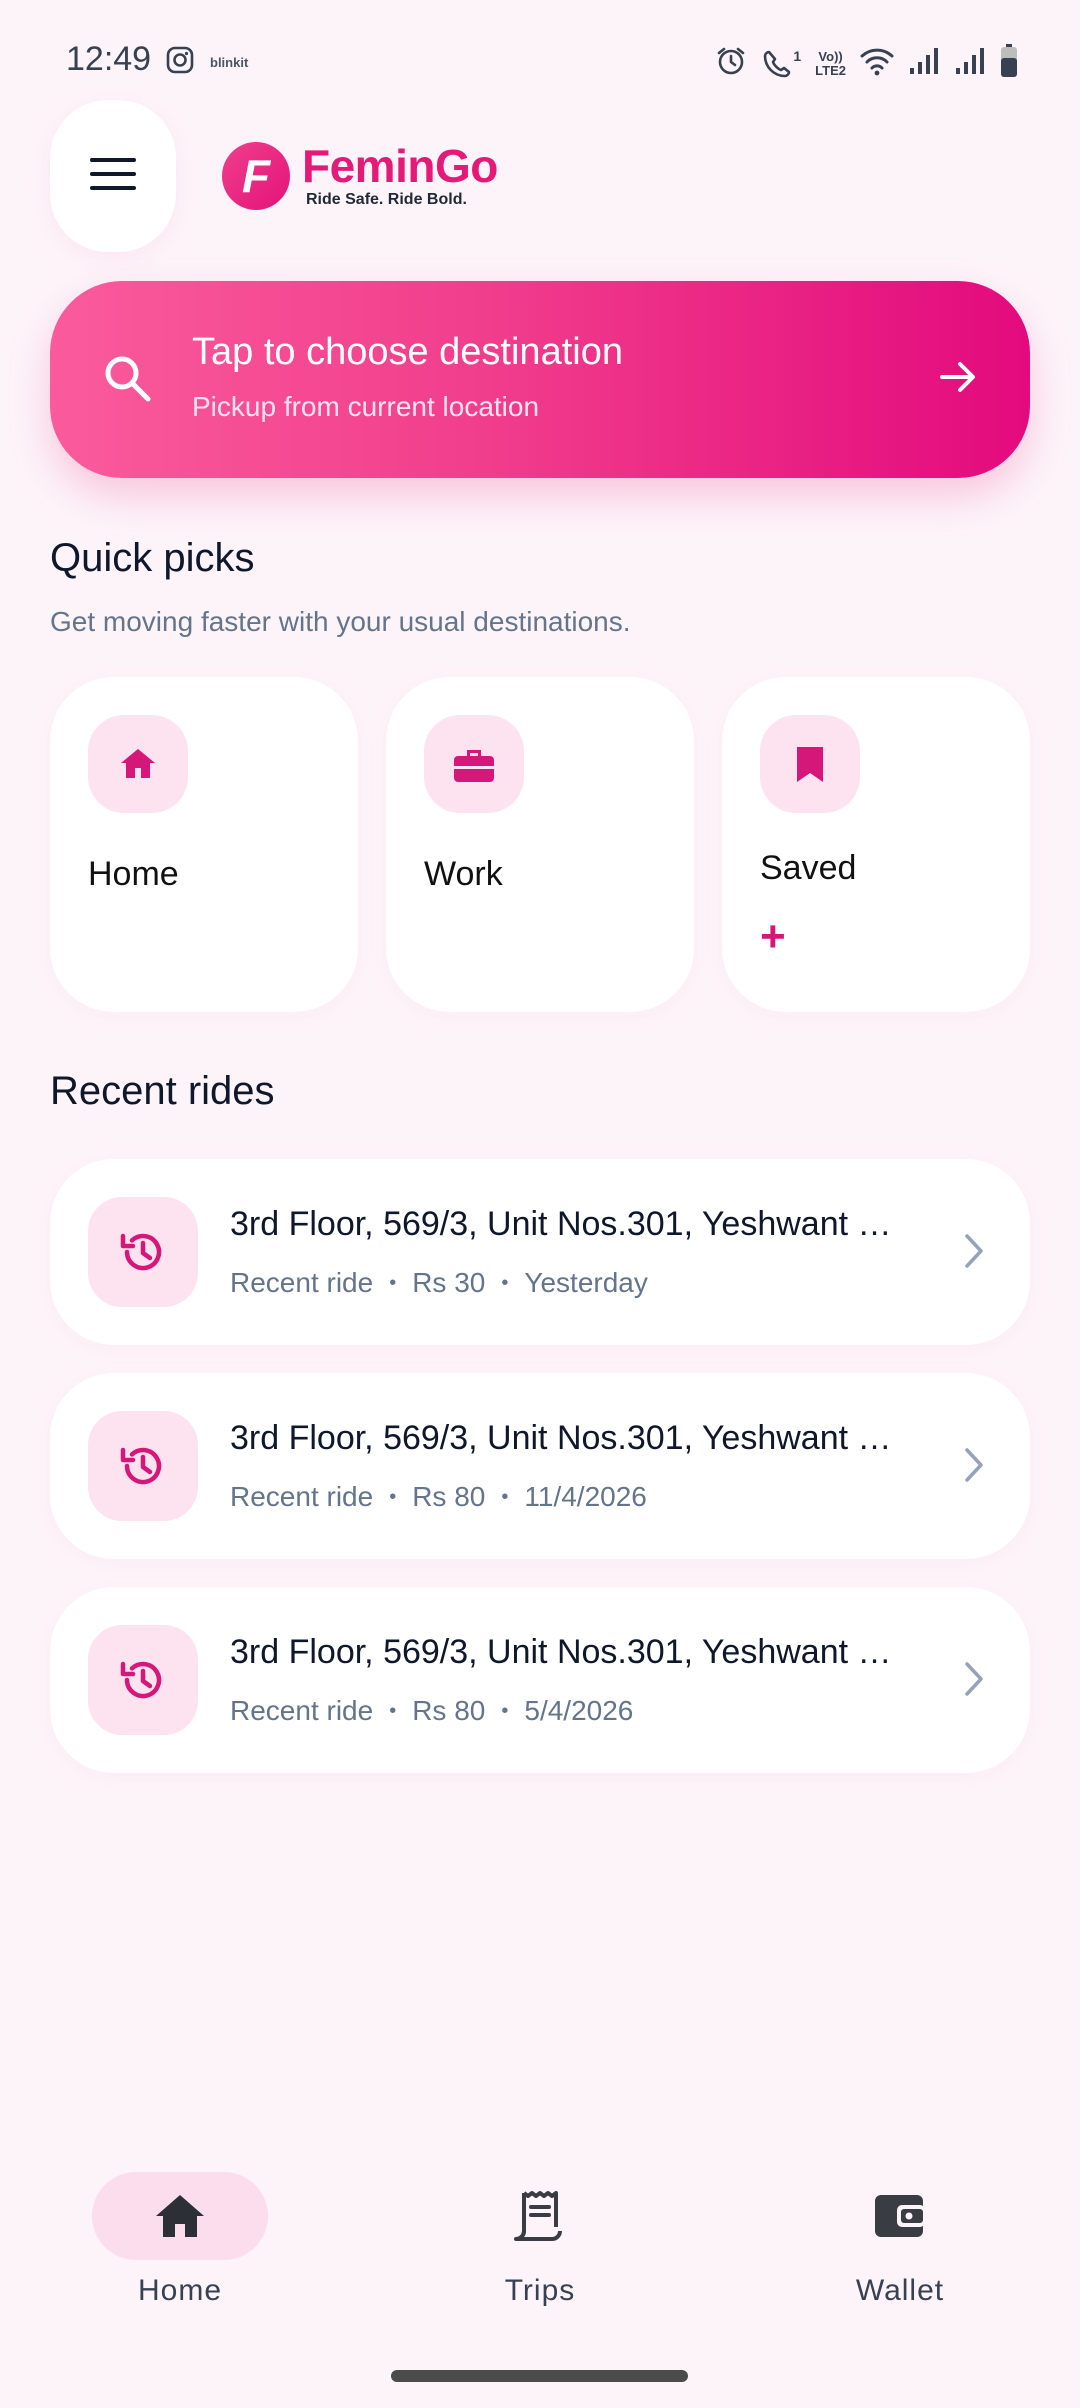 This screenshot has height=2408, width=1080. I want to click on wifi-icon, so click(877, 63).